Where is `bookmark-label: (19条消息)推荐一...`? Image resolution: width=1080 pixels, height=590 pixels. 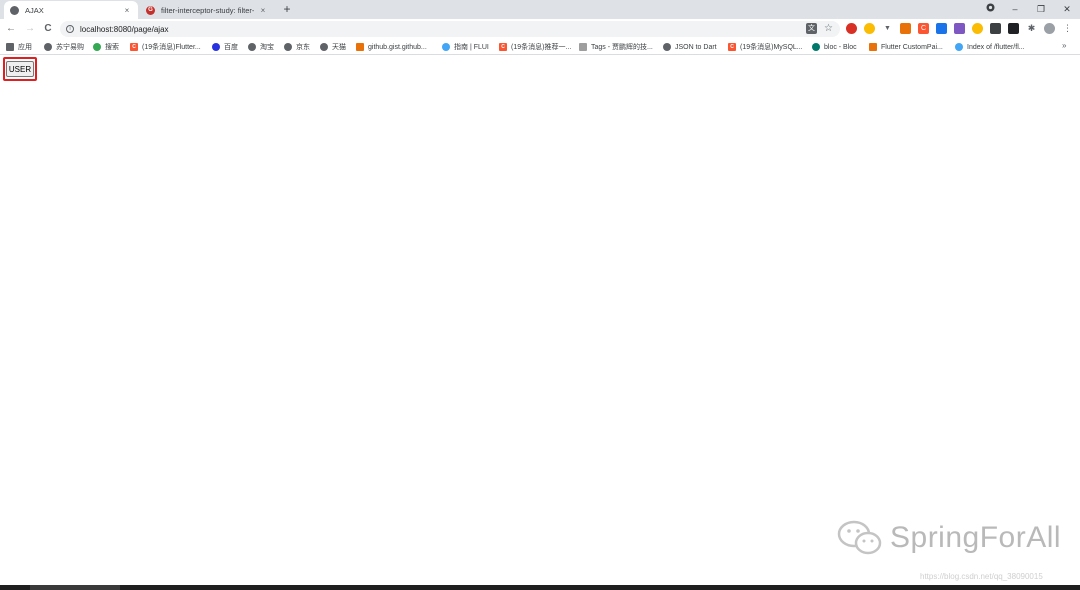 bookmark-label: (19条消息)推荐一... is located at coordinates (541, 47).